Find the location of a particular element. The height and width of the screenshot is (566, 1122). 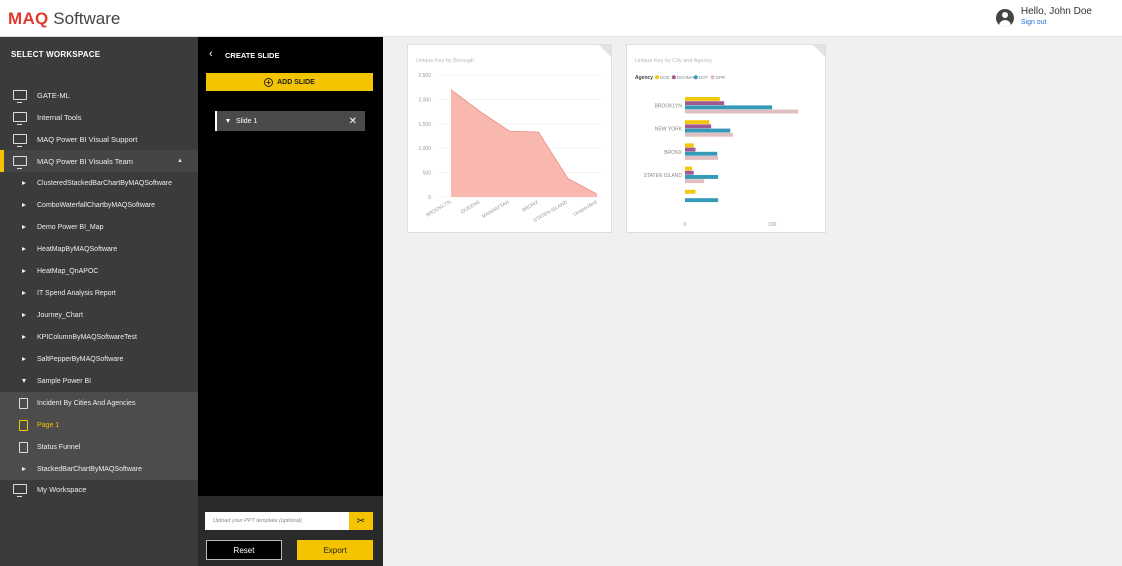

report-label: SaltPepperByMAQSoftware is located at coordinates (80, 359).